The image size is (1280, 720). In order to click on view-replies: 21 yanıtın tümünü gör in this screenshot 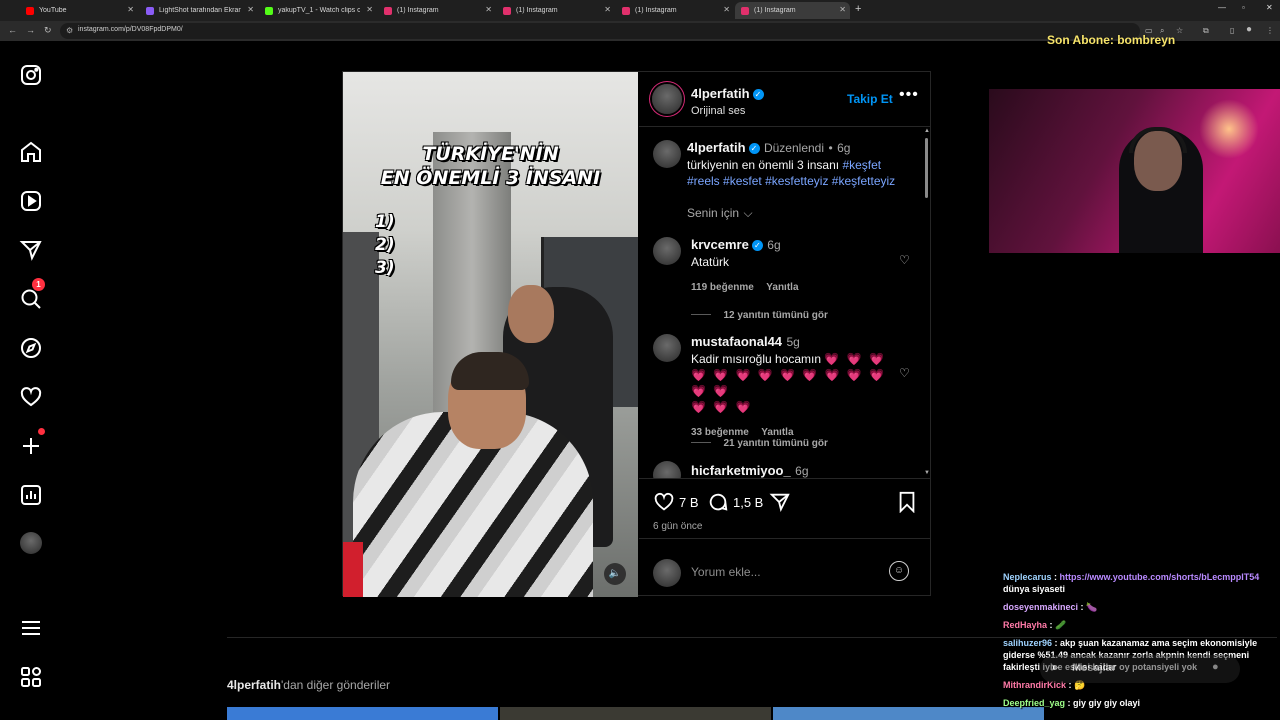, I will do `click(759, 442)`.